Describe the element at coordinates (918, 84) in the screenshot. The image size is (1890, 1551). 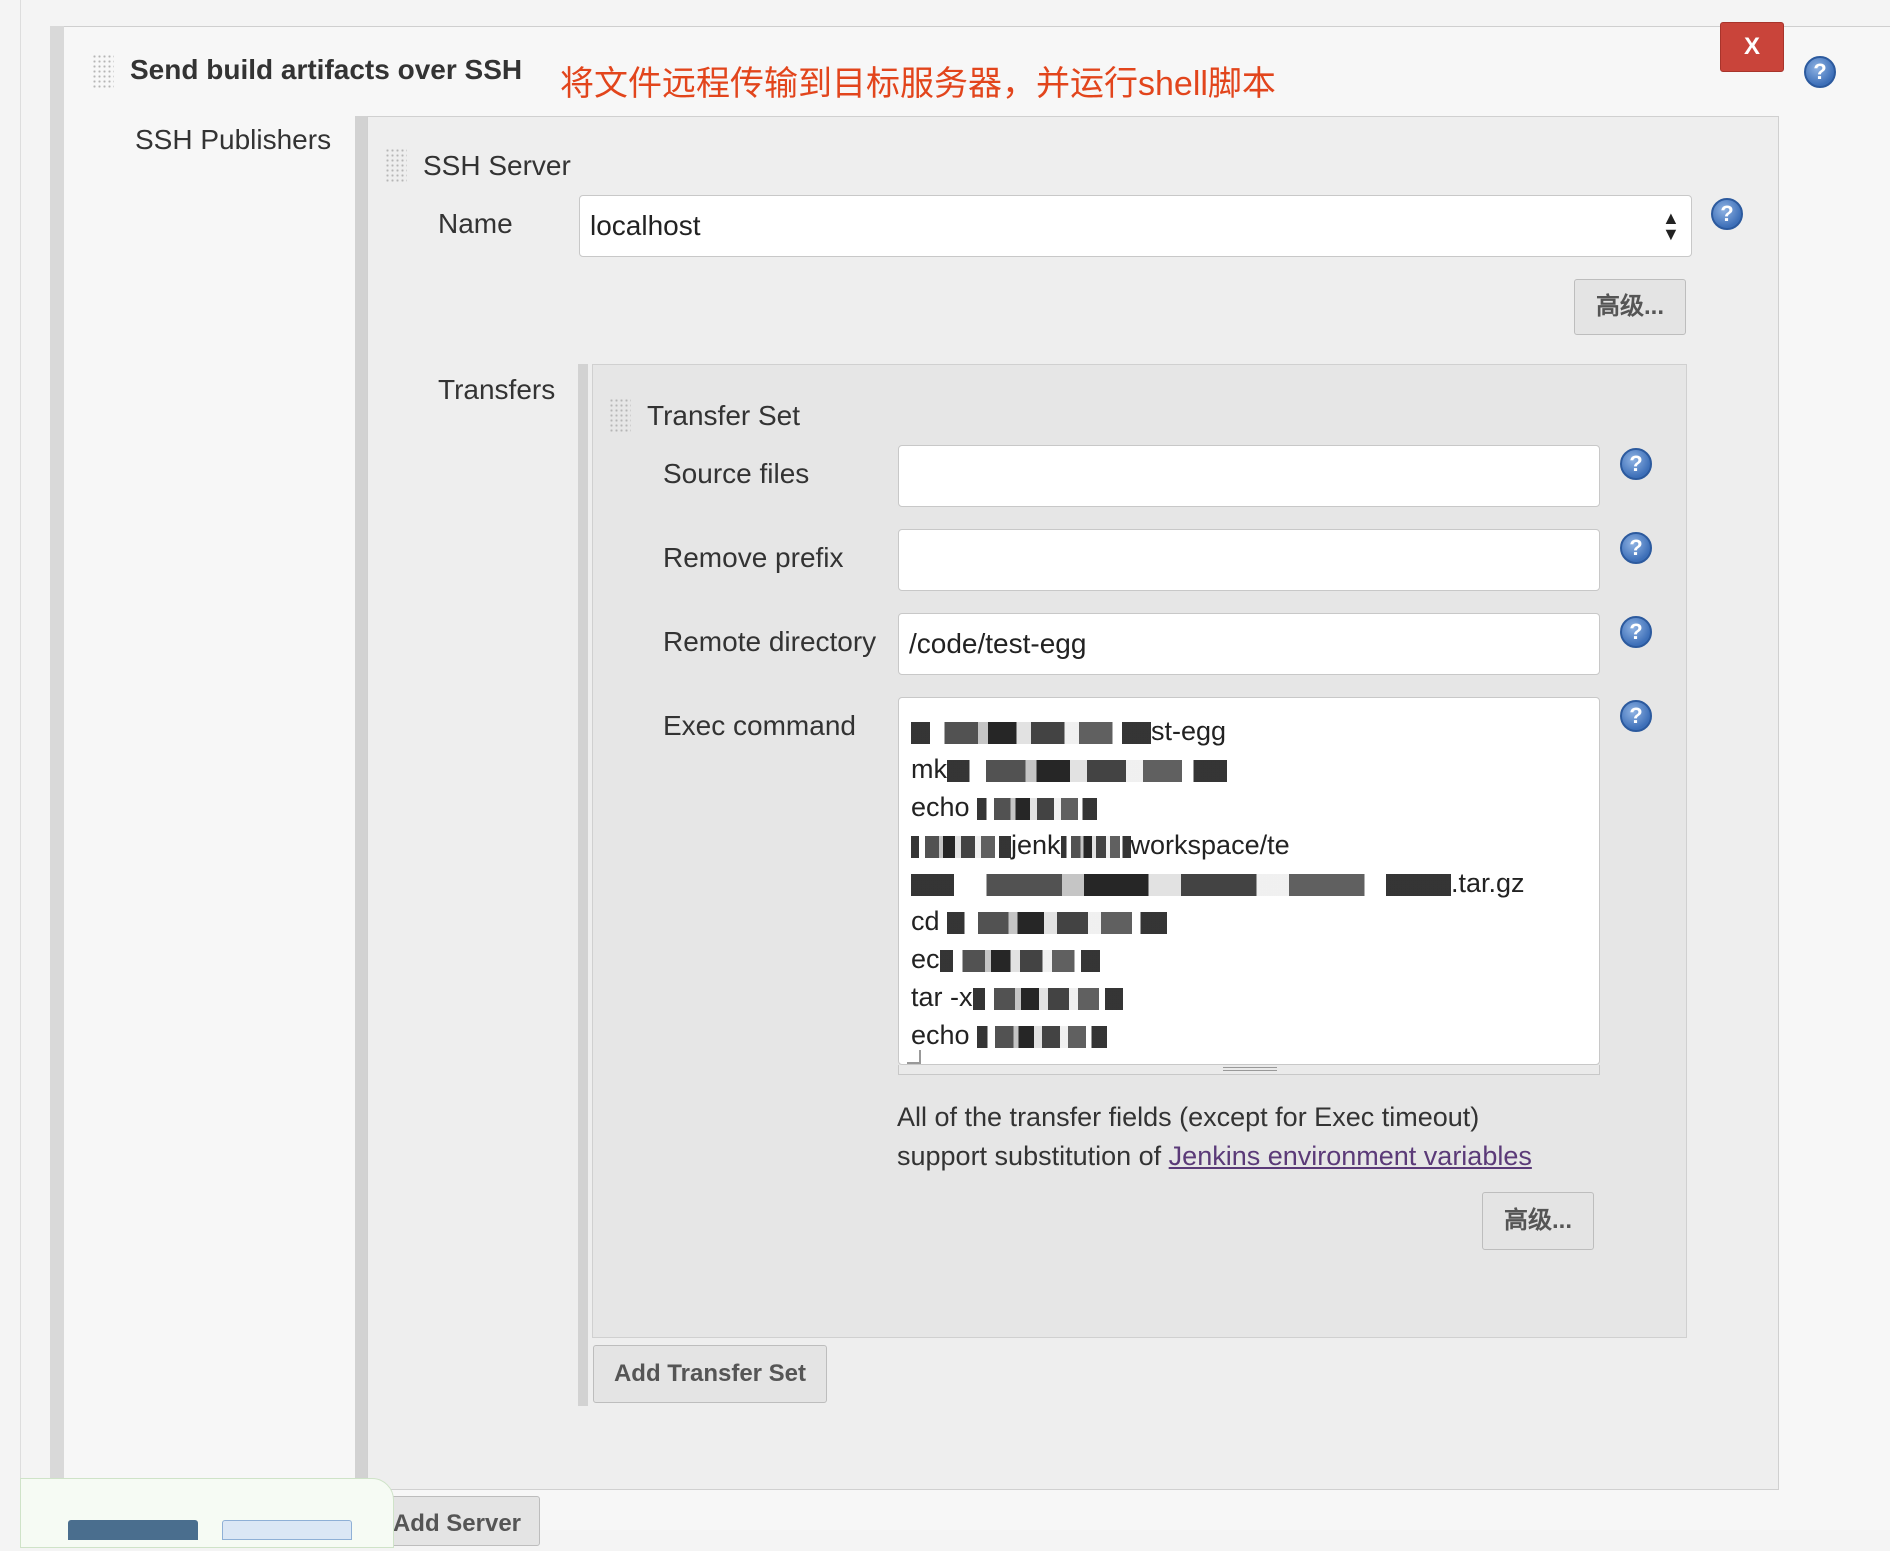
I see `annotation-text: 将文件远程传输到目标服务器，并运行shell脚本` at that location.